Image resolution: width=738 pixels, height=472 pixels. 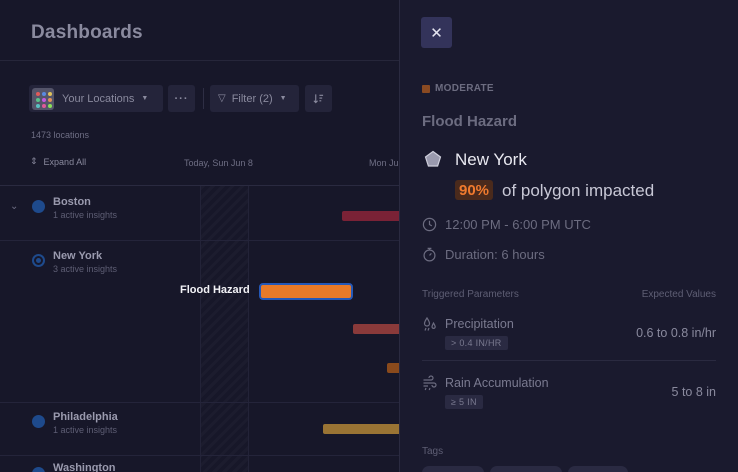 I want to click on row-sub-philadelphia: 1 active insights, so click(x=85, y=430).